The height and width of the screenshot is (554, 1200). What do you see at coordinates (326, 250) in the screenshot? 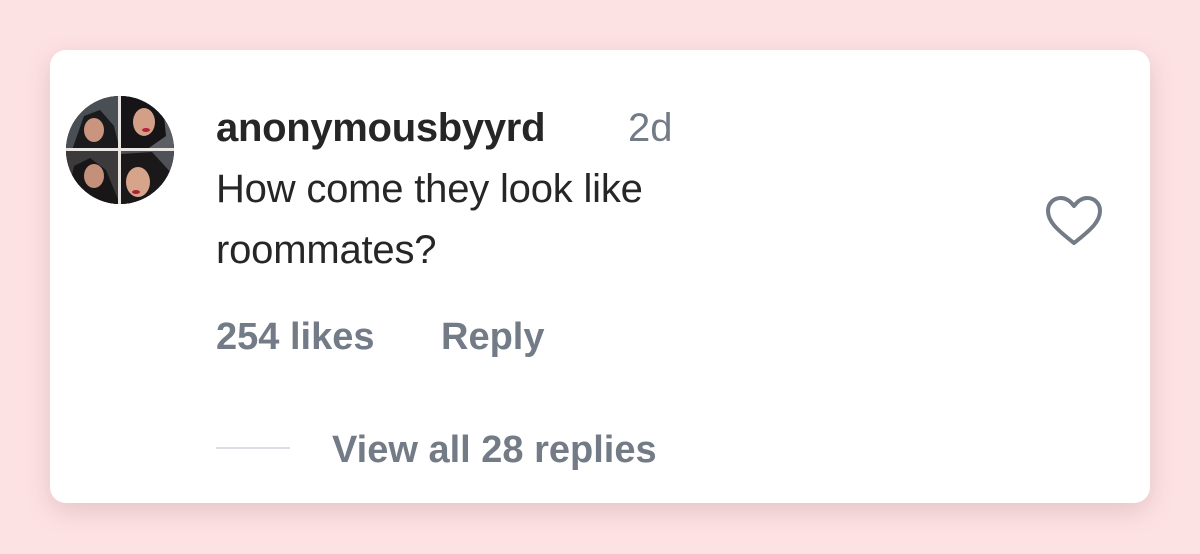
I see `comment-text-line-2: roommates?` at bounding box center [326, 250].